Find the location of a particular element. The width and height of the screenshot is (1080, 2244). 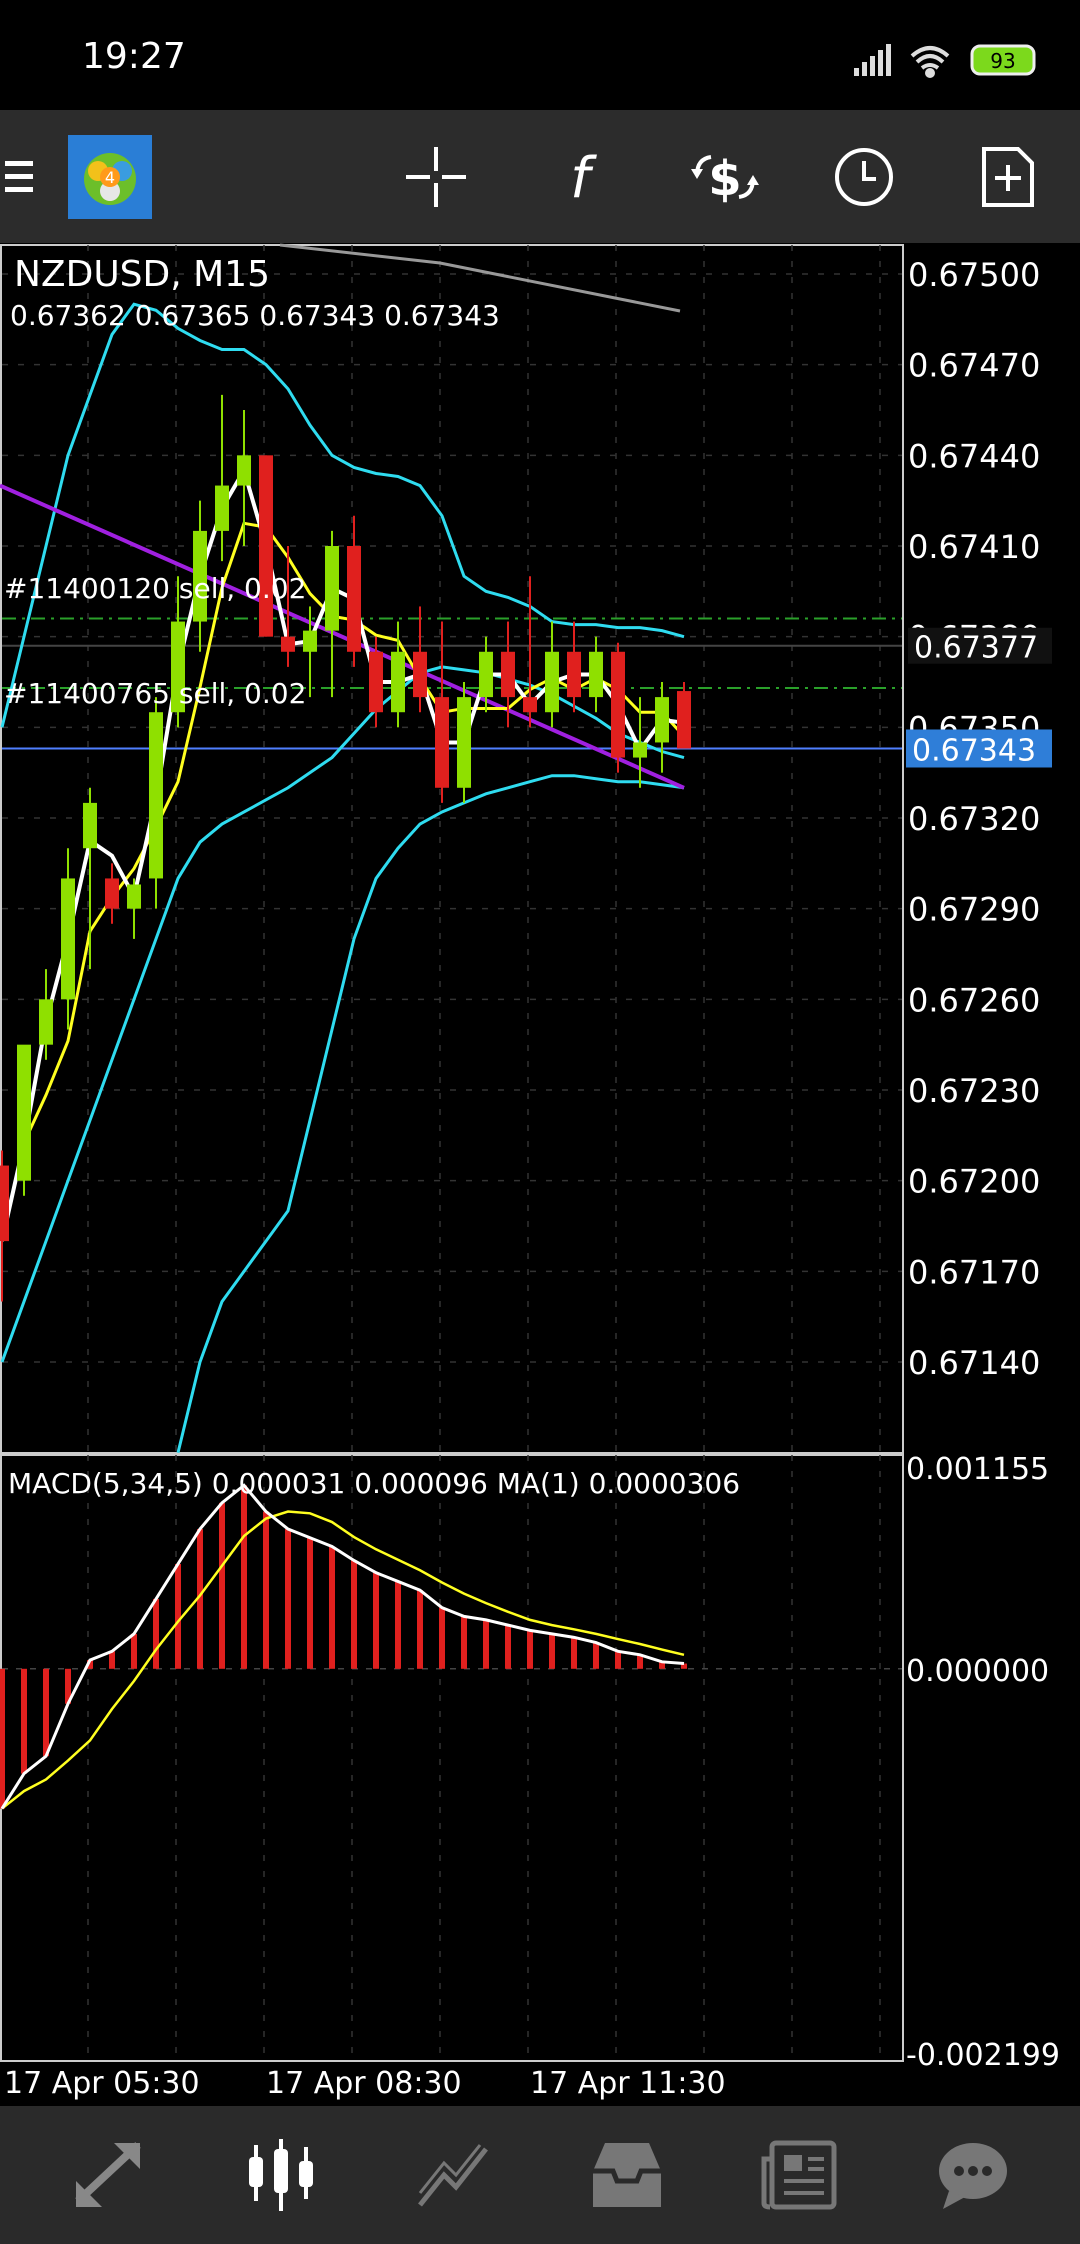

bottom-navigation is located at coordinates (540, 2175).